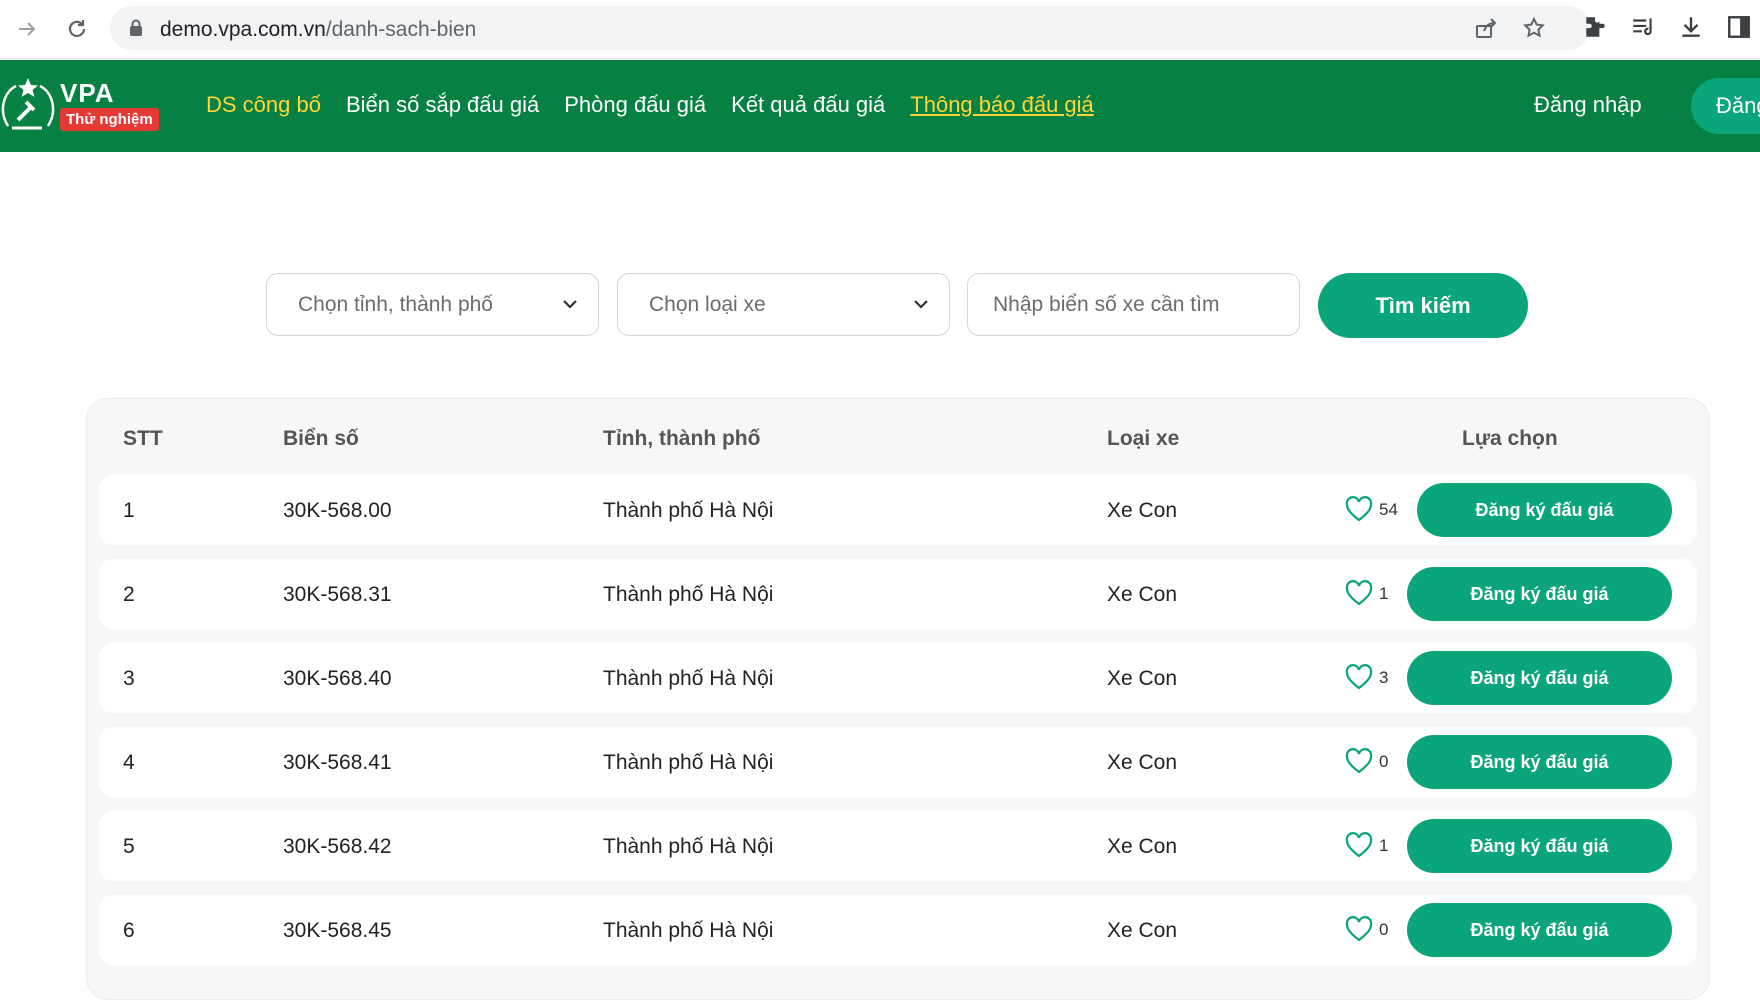 This screenshot has height=1000, width=1760. What do you see at coordinates (1740, 28) in the screenshot?
I see `sidepanel-icon` at bounding box center [1740, 28].